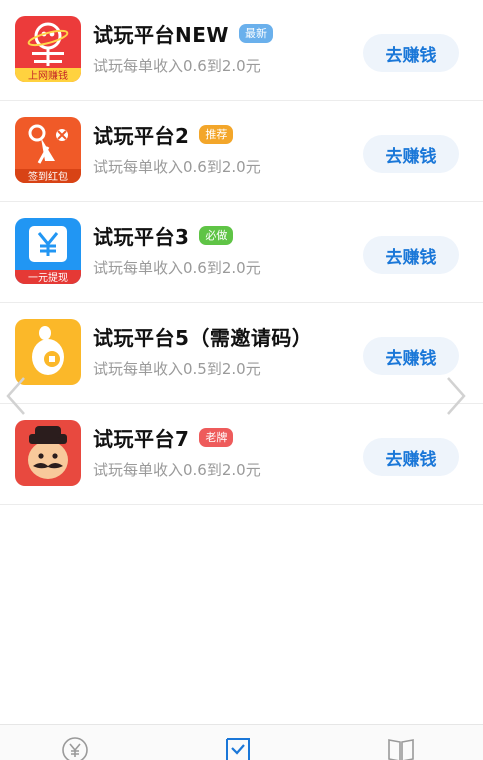 Image resolution: width=483 pixels, height=760 pixels. I want to click on chevron-left-icon, so click(15, 396).